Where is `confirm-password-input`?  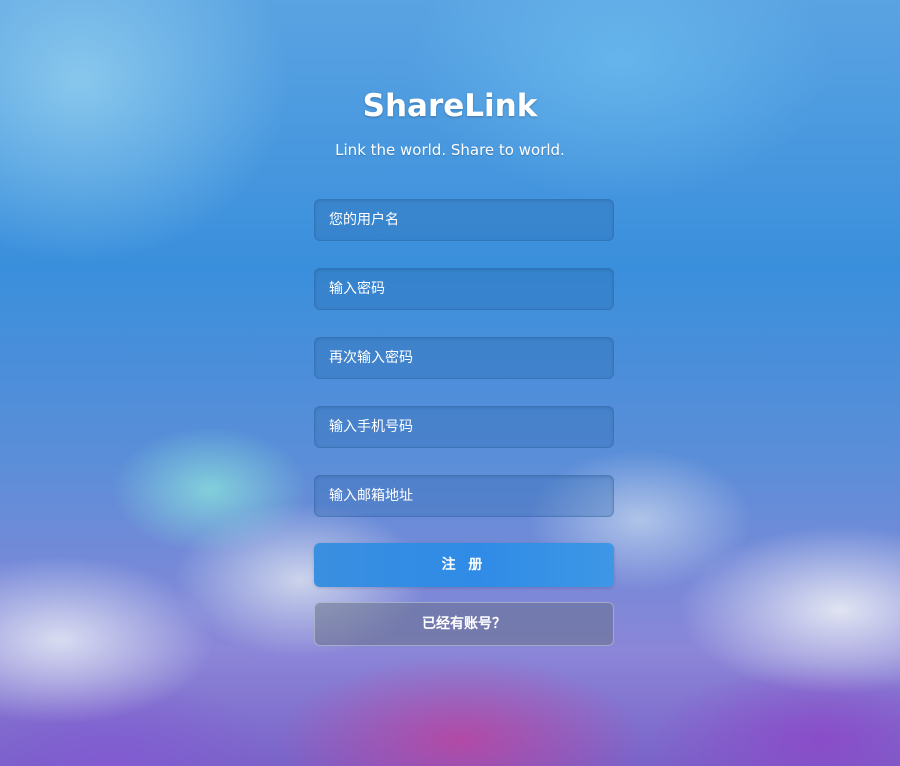
confirm-password-input is located at coordinates (464, 358).